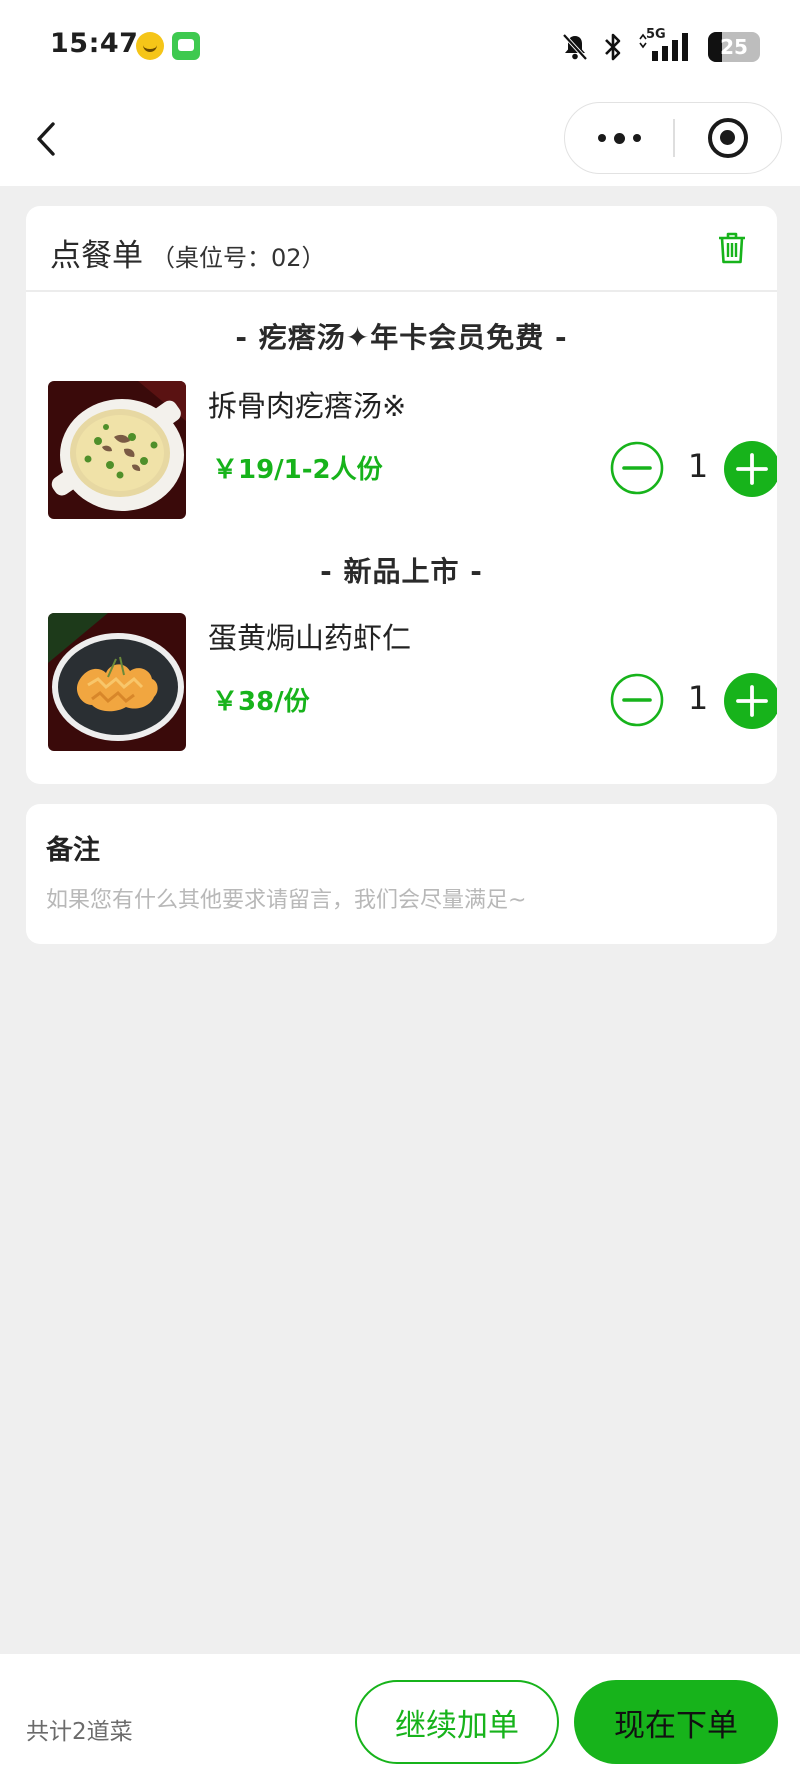 The height and width of the screenshot is (1788, 800). I want to click on status-time: 15:47, so click(94, 43).